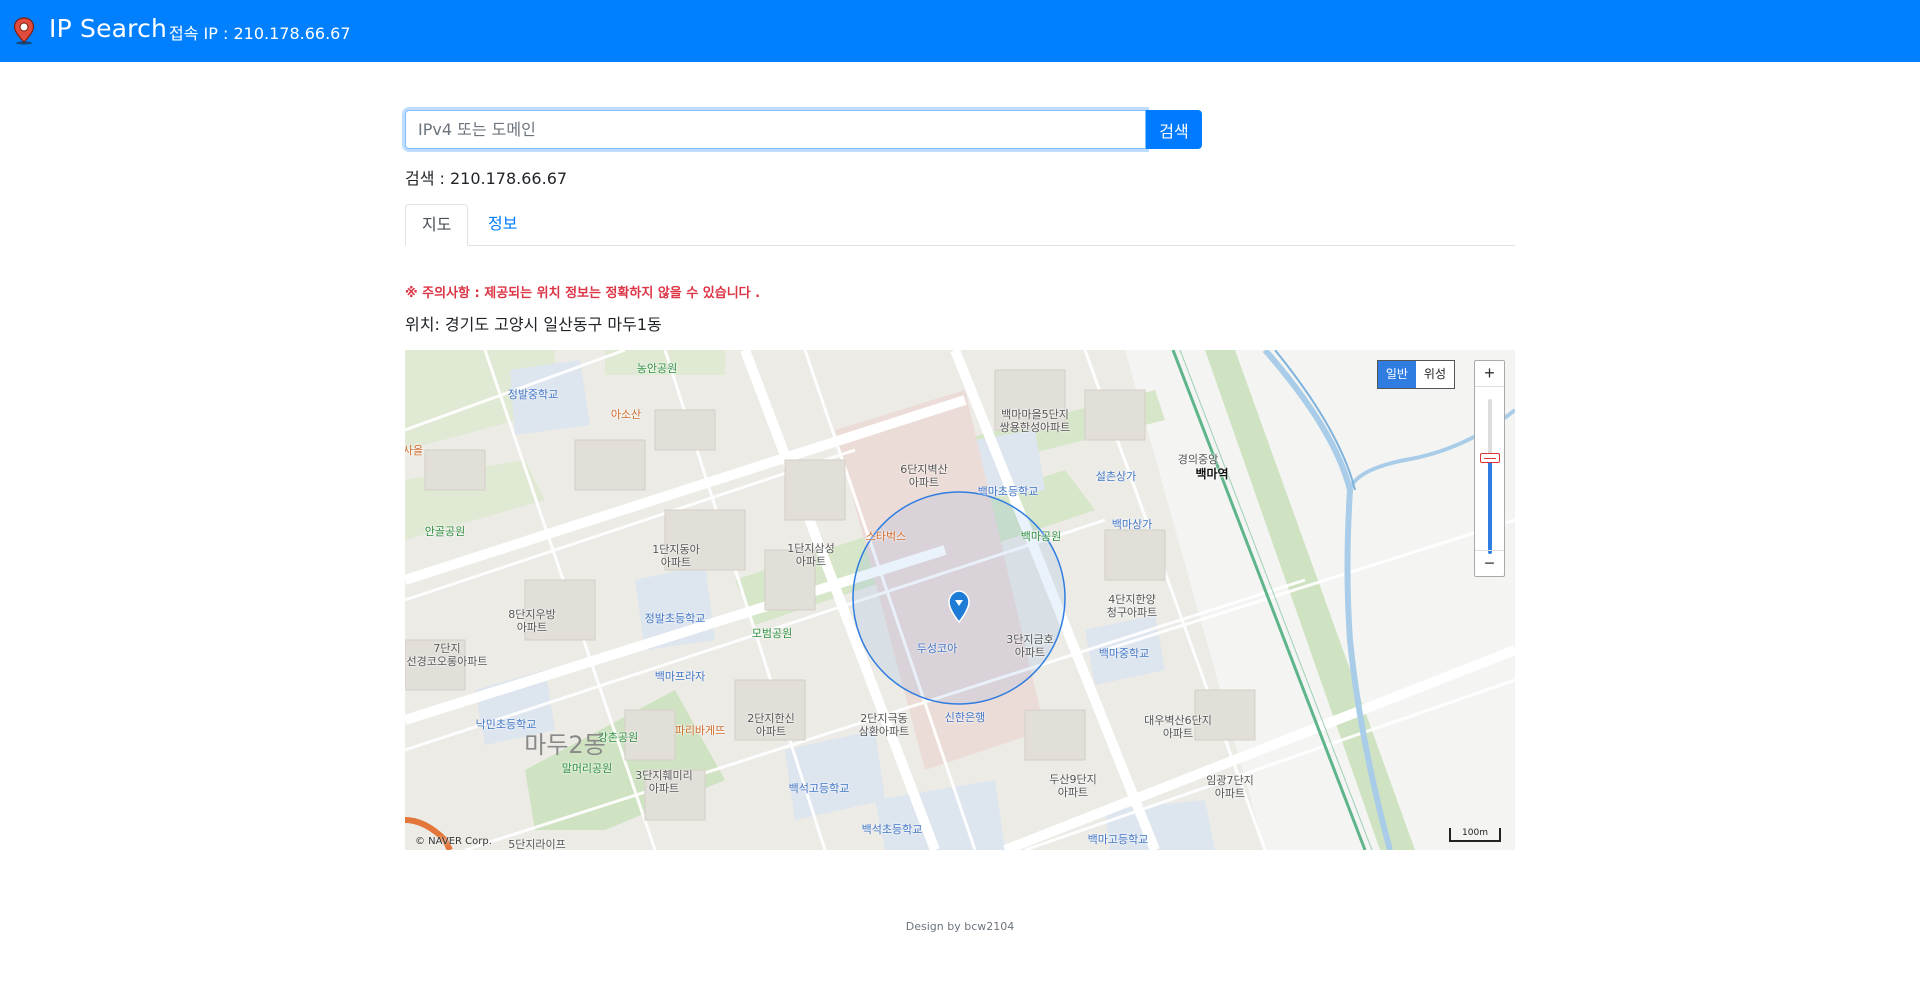  I want to click on zoom-slider-fill, so click(1490, 505).